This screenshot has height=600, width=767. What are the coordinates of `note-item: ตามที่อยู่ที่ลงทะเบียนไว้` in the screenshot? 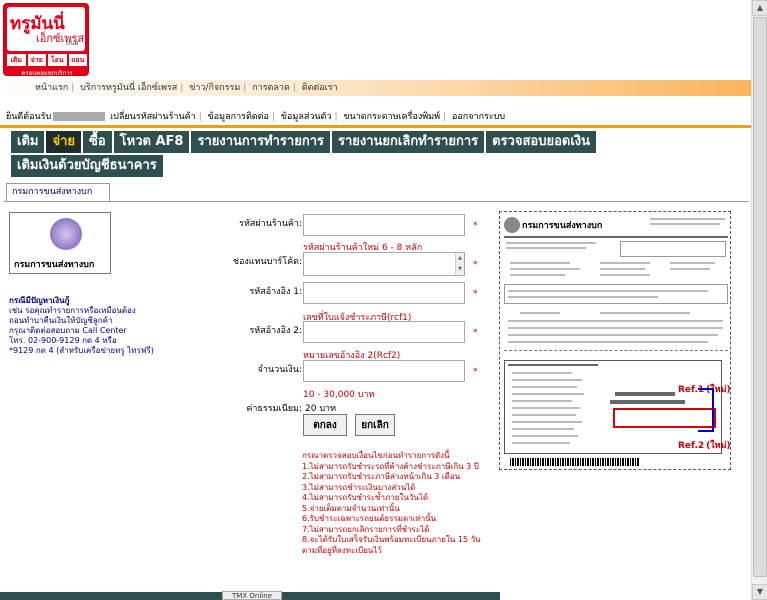 It's located at (342, 550).